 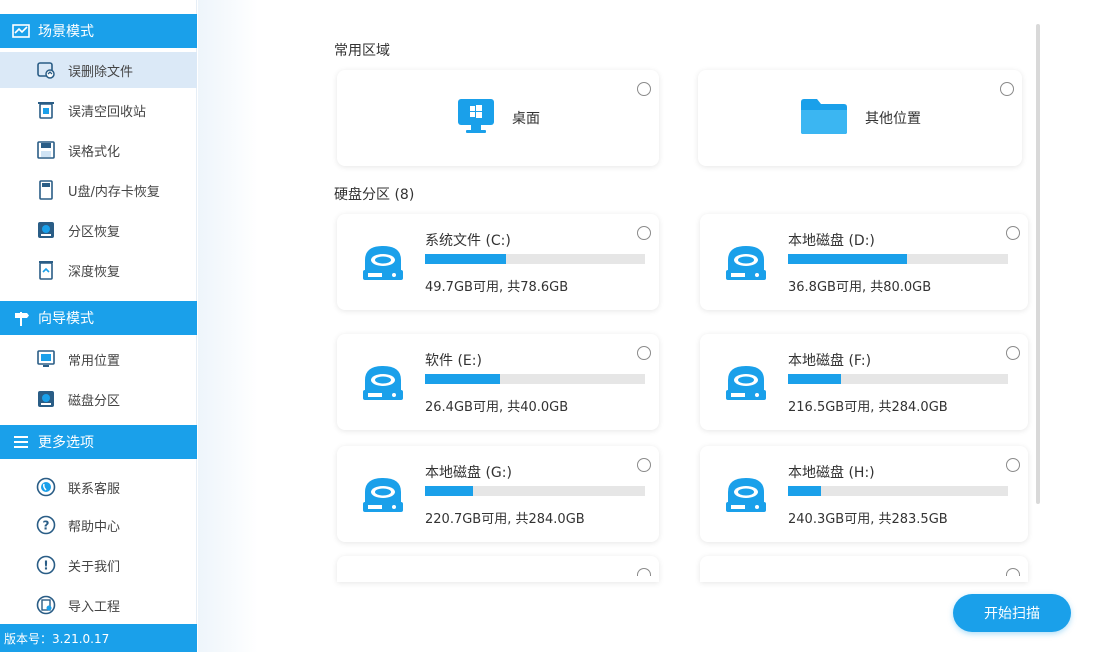 What do you see at coordinates (830, 361) in the screenshot?
I see `disk-name: 本地磁盘 (F:)` at bounding box center [830, 361].